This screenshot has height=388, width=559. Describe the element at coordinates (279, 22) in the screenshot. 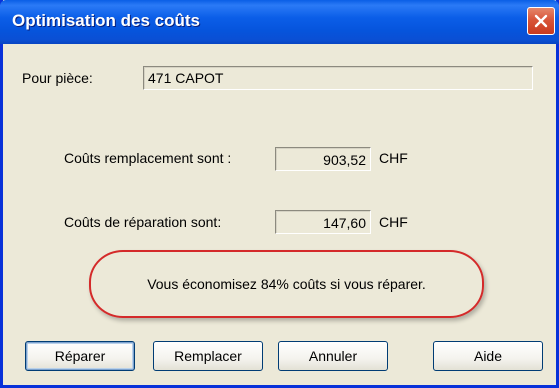

I see `title-bar: Optimisation des coûts` at that location.